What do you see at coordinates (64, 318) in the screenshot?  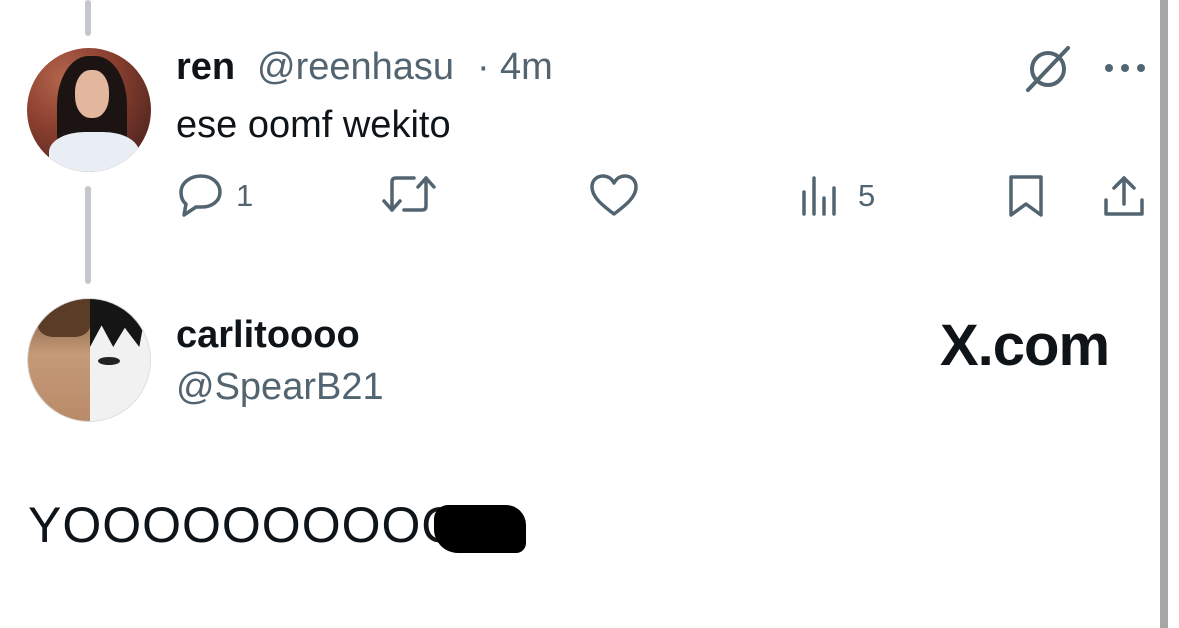 I see `avatar-left-hair` at bounding box center [64, 318].